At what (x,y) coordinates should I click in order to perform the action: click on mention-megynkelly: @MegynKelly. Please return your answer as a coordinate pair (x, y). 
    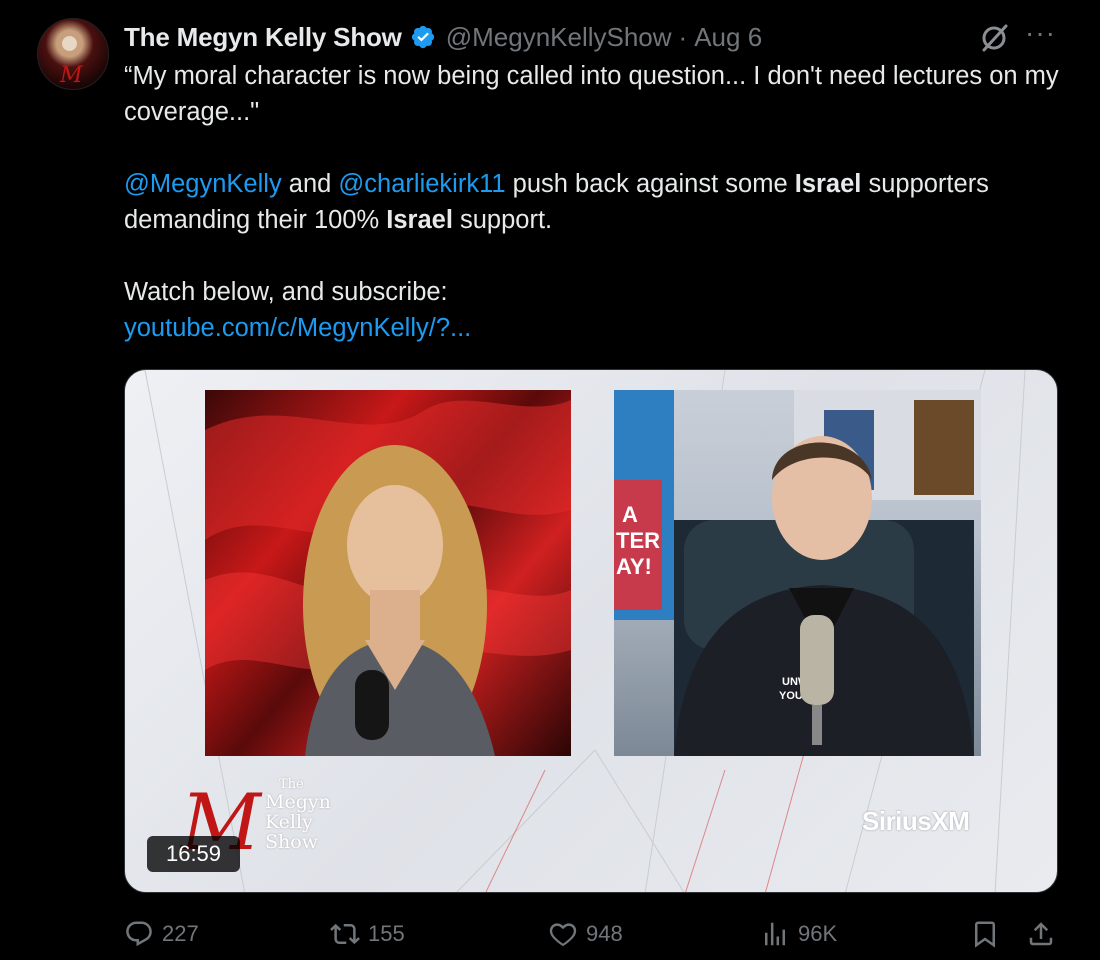
    Looking at the image, I should click on (203, 184).